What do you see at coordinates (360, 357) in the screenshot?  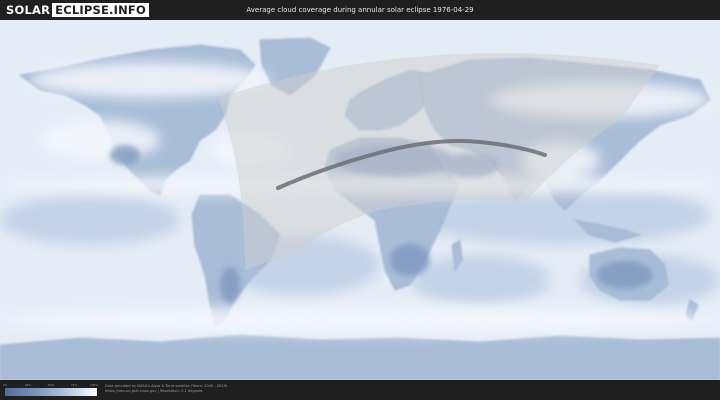 I see `antarctica` at bounding box center [360, 357].